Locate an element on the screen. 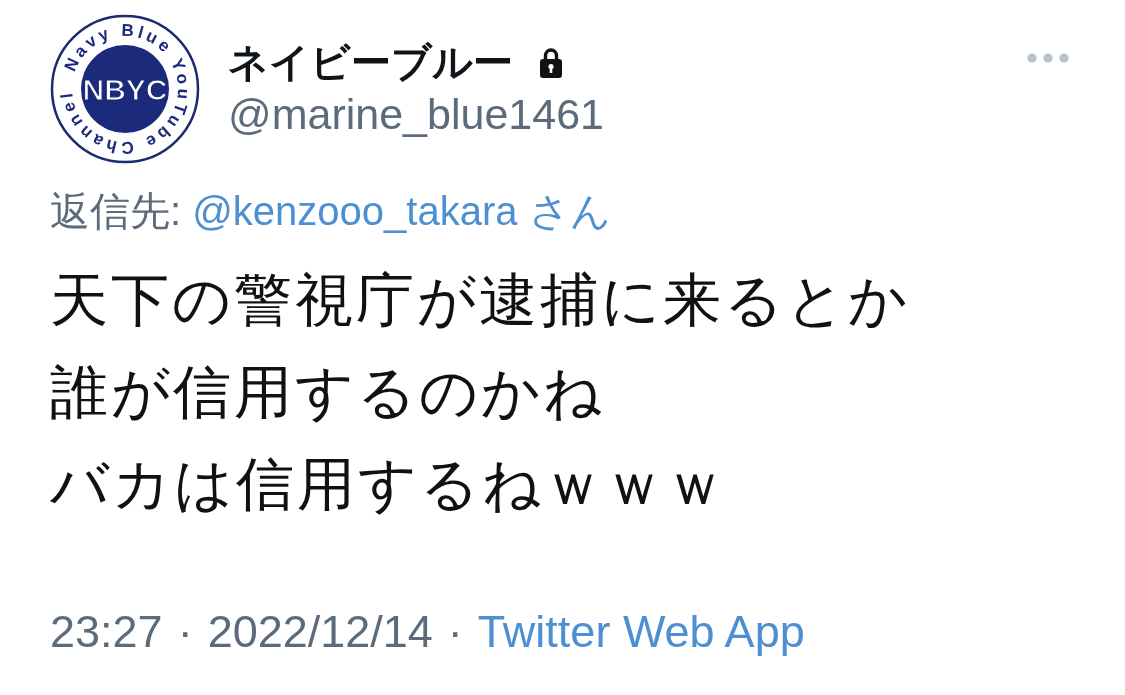 The width and height of the screenshot is (1125, 695). tweet-date: 2022/12/14 is located at coordinates (320, 632).